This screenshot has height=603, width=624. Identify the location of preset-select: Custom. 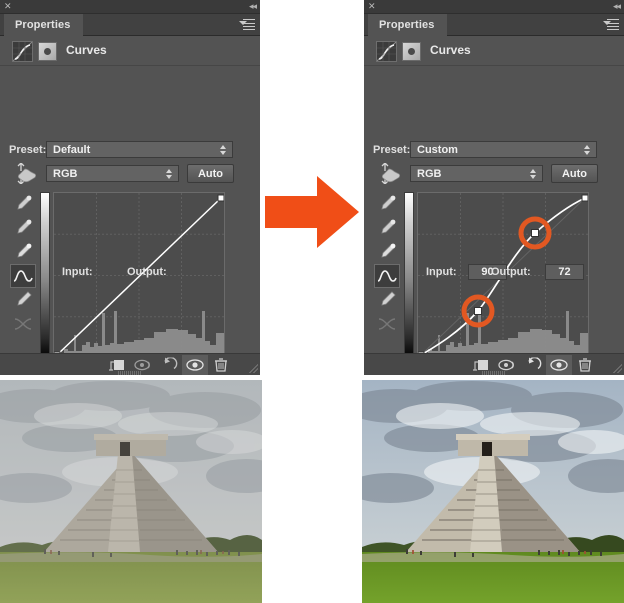
(503, 149).